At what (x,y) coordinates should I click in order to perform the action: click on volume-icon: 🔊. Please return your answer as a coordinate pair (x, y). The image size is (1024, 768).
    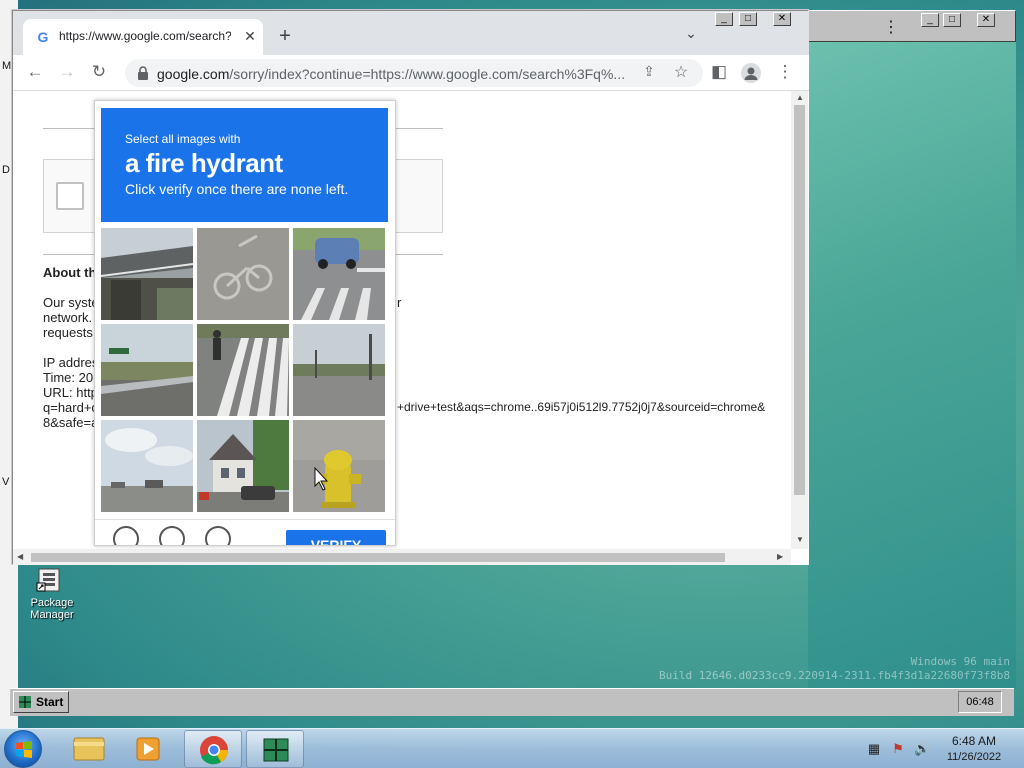
    Looking at the image, I should click on (922, 749).